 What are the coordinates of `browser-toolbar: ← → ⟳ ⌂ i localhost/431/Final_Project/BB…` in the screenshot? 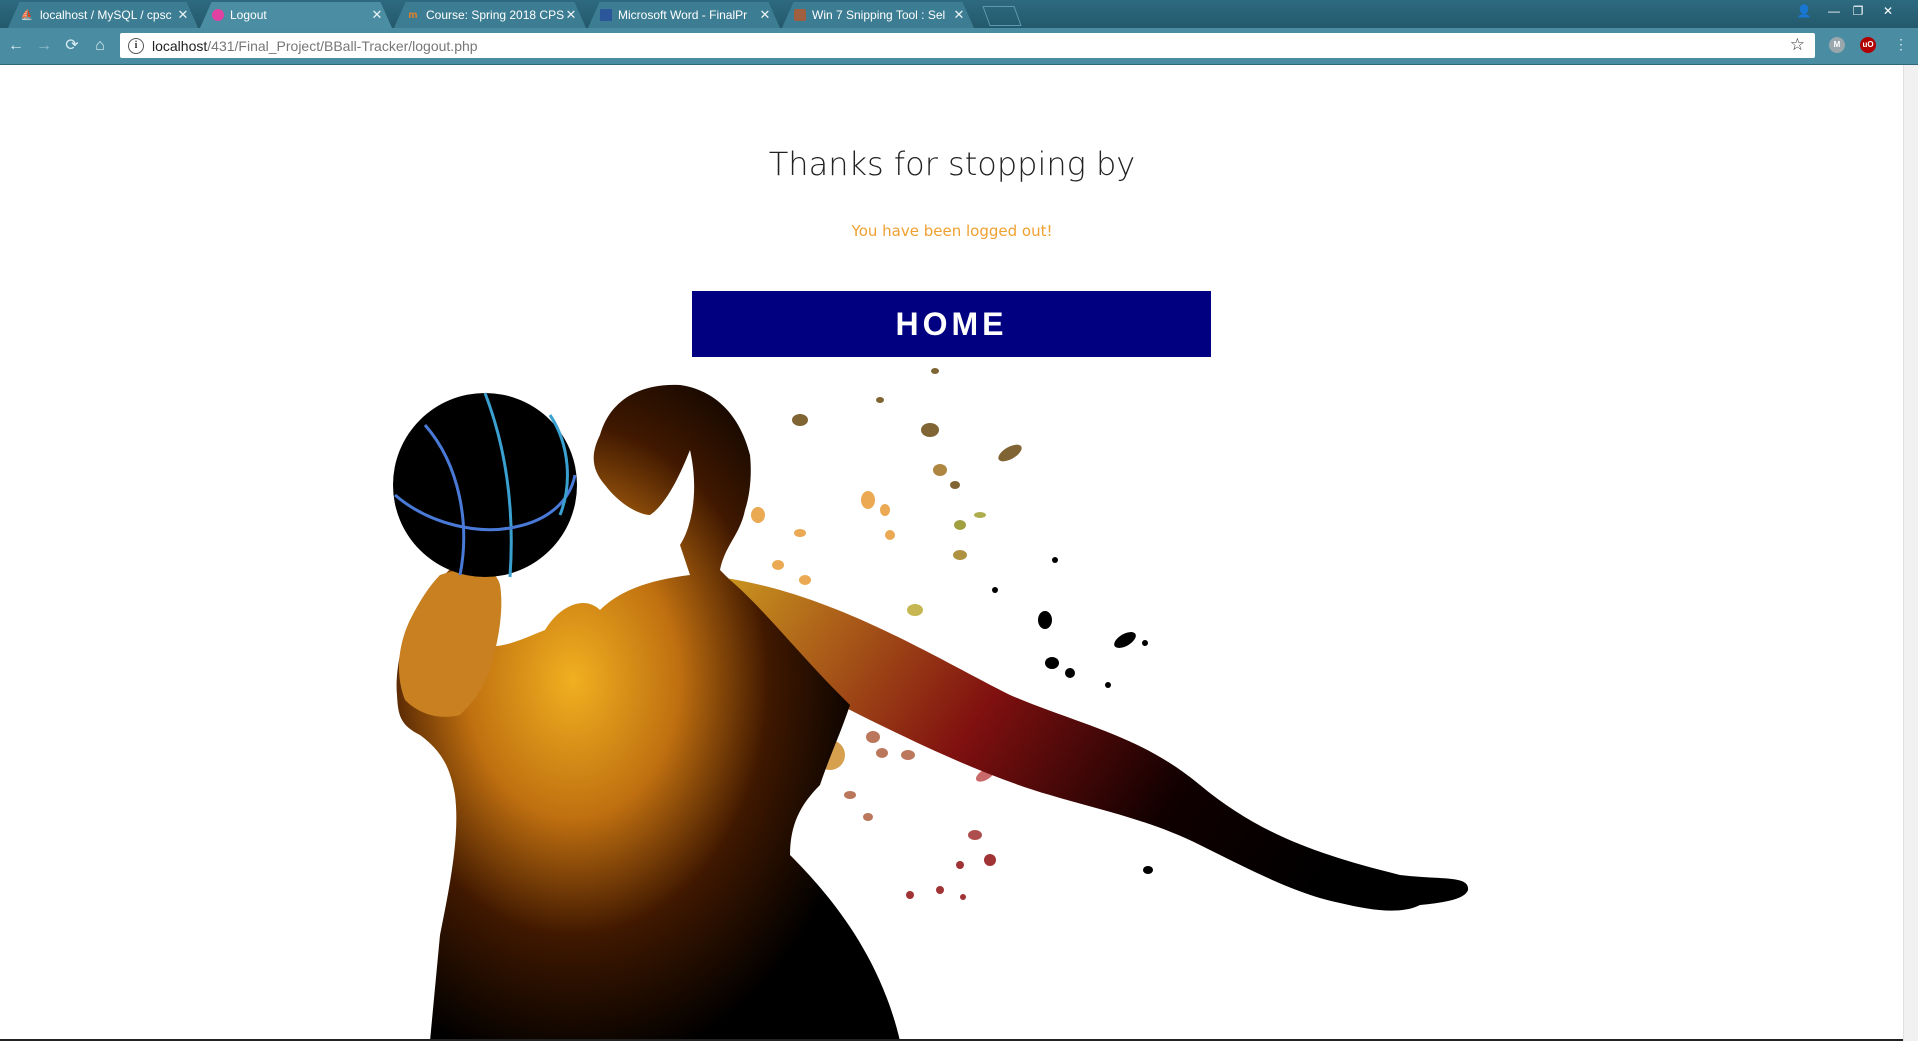 It's located at (959, 46).